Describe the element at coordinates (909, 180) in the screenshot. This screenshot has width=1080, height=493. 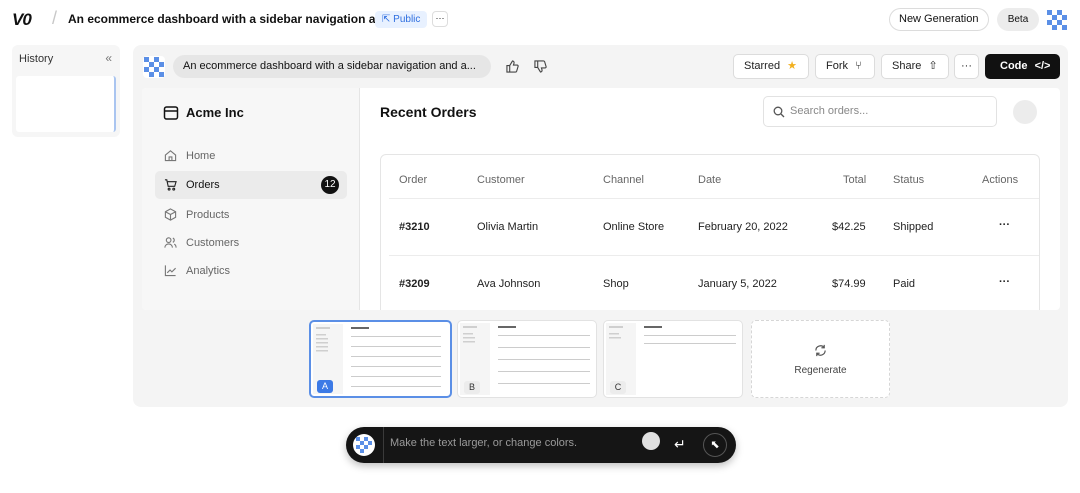
I see `col-header-status: Status` at that location.